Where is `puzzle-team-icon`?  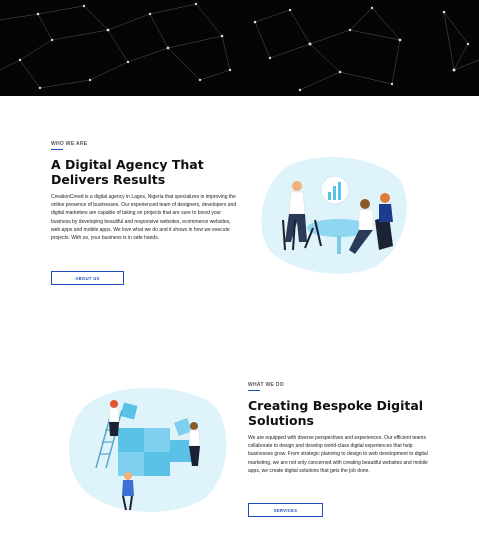
puzzle-team-icon is located at coordinates (147, 449).